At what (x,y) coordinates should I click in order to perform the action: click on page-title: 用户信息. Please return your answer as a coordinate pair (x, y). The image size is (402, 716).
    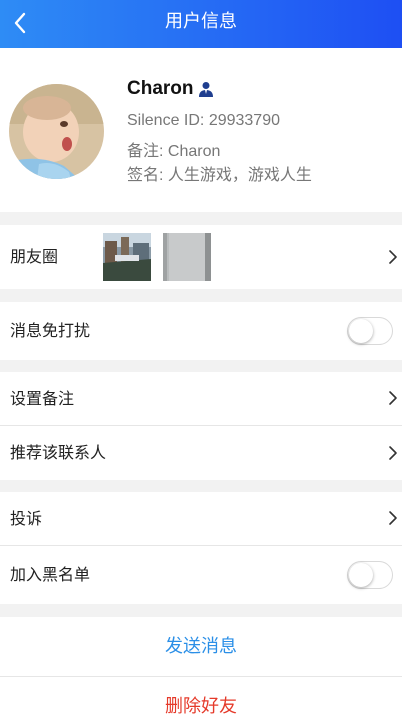
    Looking at the image, I should click on (201, 21).